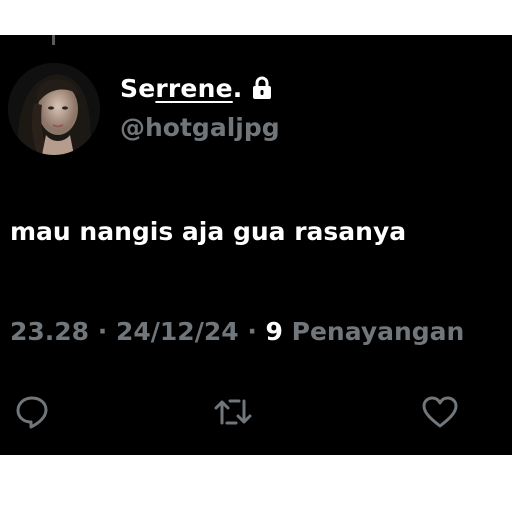 Image resolution: width=512 pixels, height=512 pixels. I want to click on views-label: Penayangan, so click(373, 331).